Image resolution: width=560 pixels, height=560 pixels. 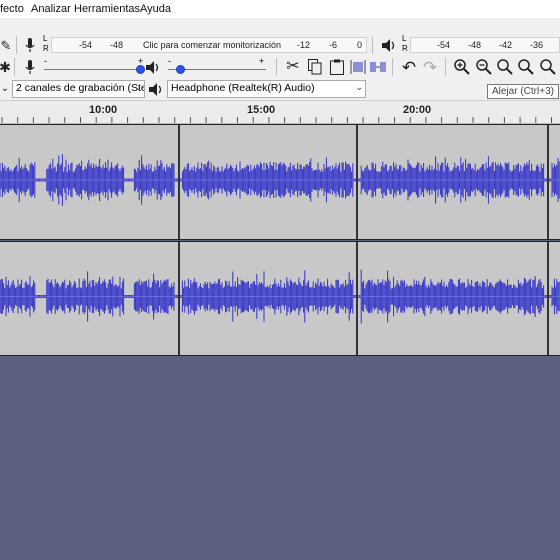 What do you see at coordinates (505, 67) in the screenshot?
I see `fit-selection-icon` at bounding box center [505, 67].